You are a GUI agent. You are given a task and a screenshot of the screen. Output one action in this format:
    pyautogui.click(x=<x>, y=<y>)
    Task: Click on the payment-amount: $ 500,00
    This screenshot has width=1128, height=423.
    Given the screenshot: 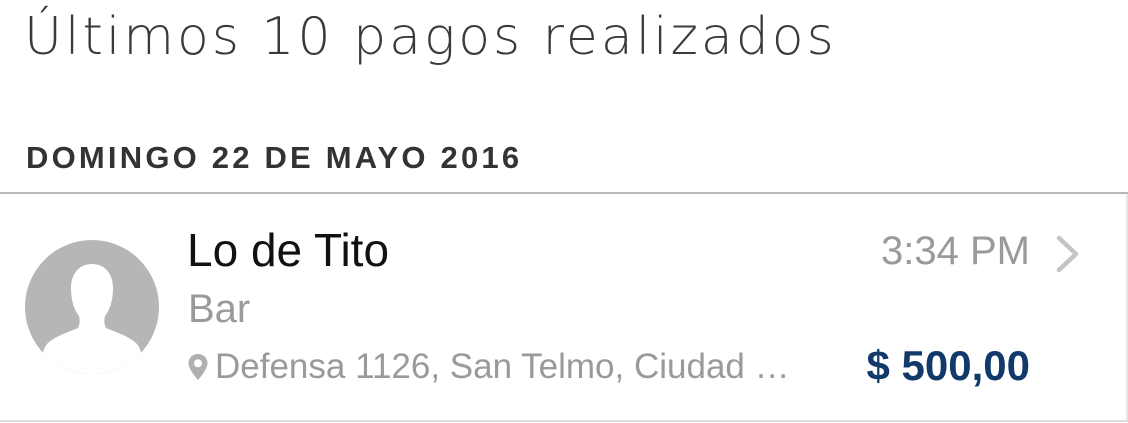 What is the action you would take?
    pyautogui.click(x=948, y=365)
    